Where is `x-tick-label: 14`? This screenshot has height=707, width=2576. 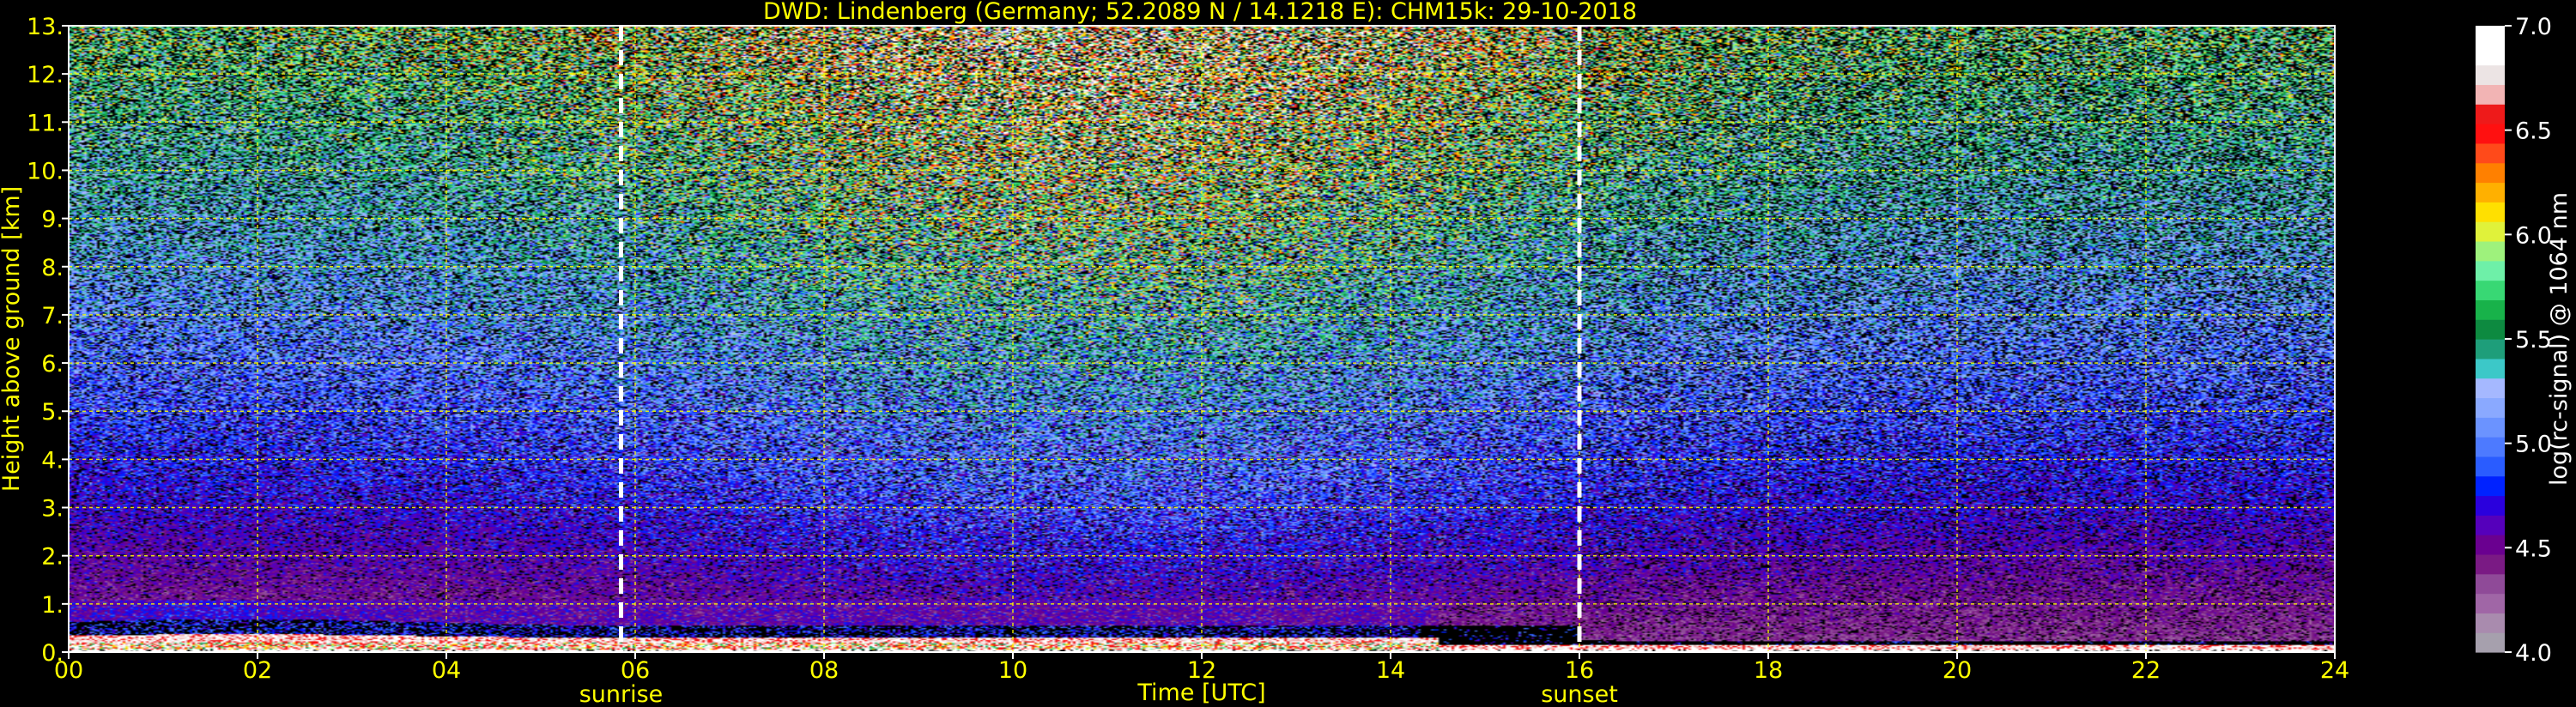 x-tick-label: 14 is located at coordinates (1390, 670).